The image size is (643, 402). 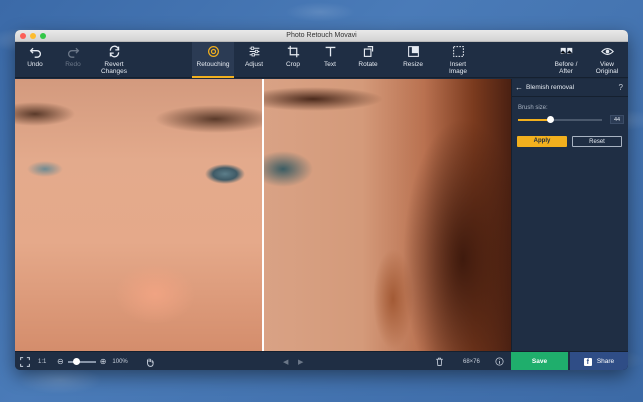 I want to click on fit-to-screen-button, so click(x=25, y=361).